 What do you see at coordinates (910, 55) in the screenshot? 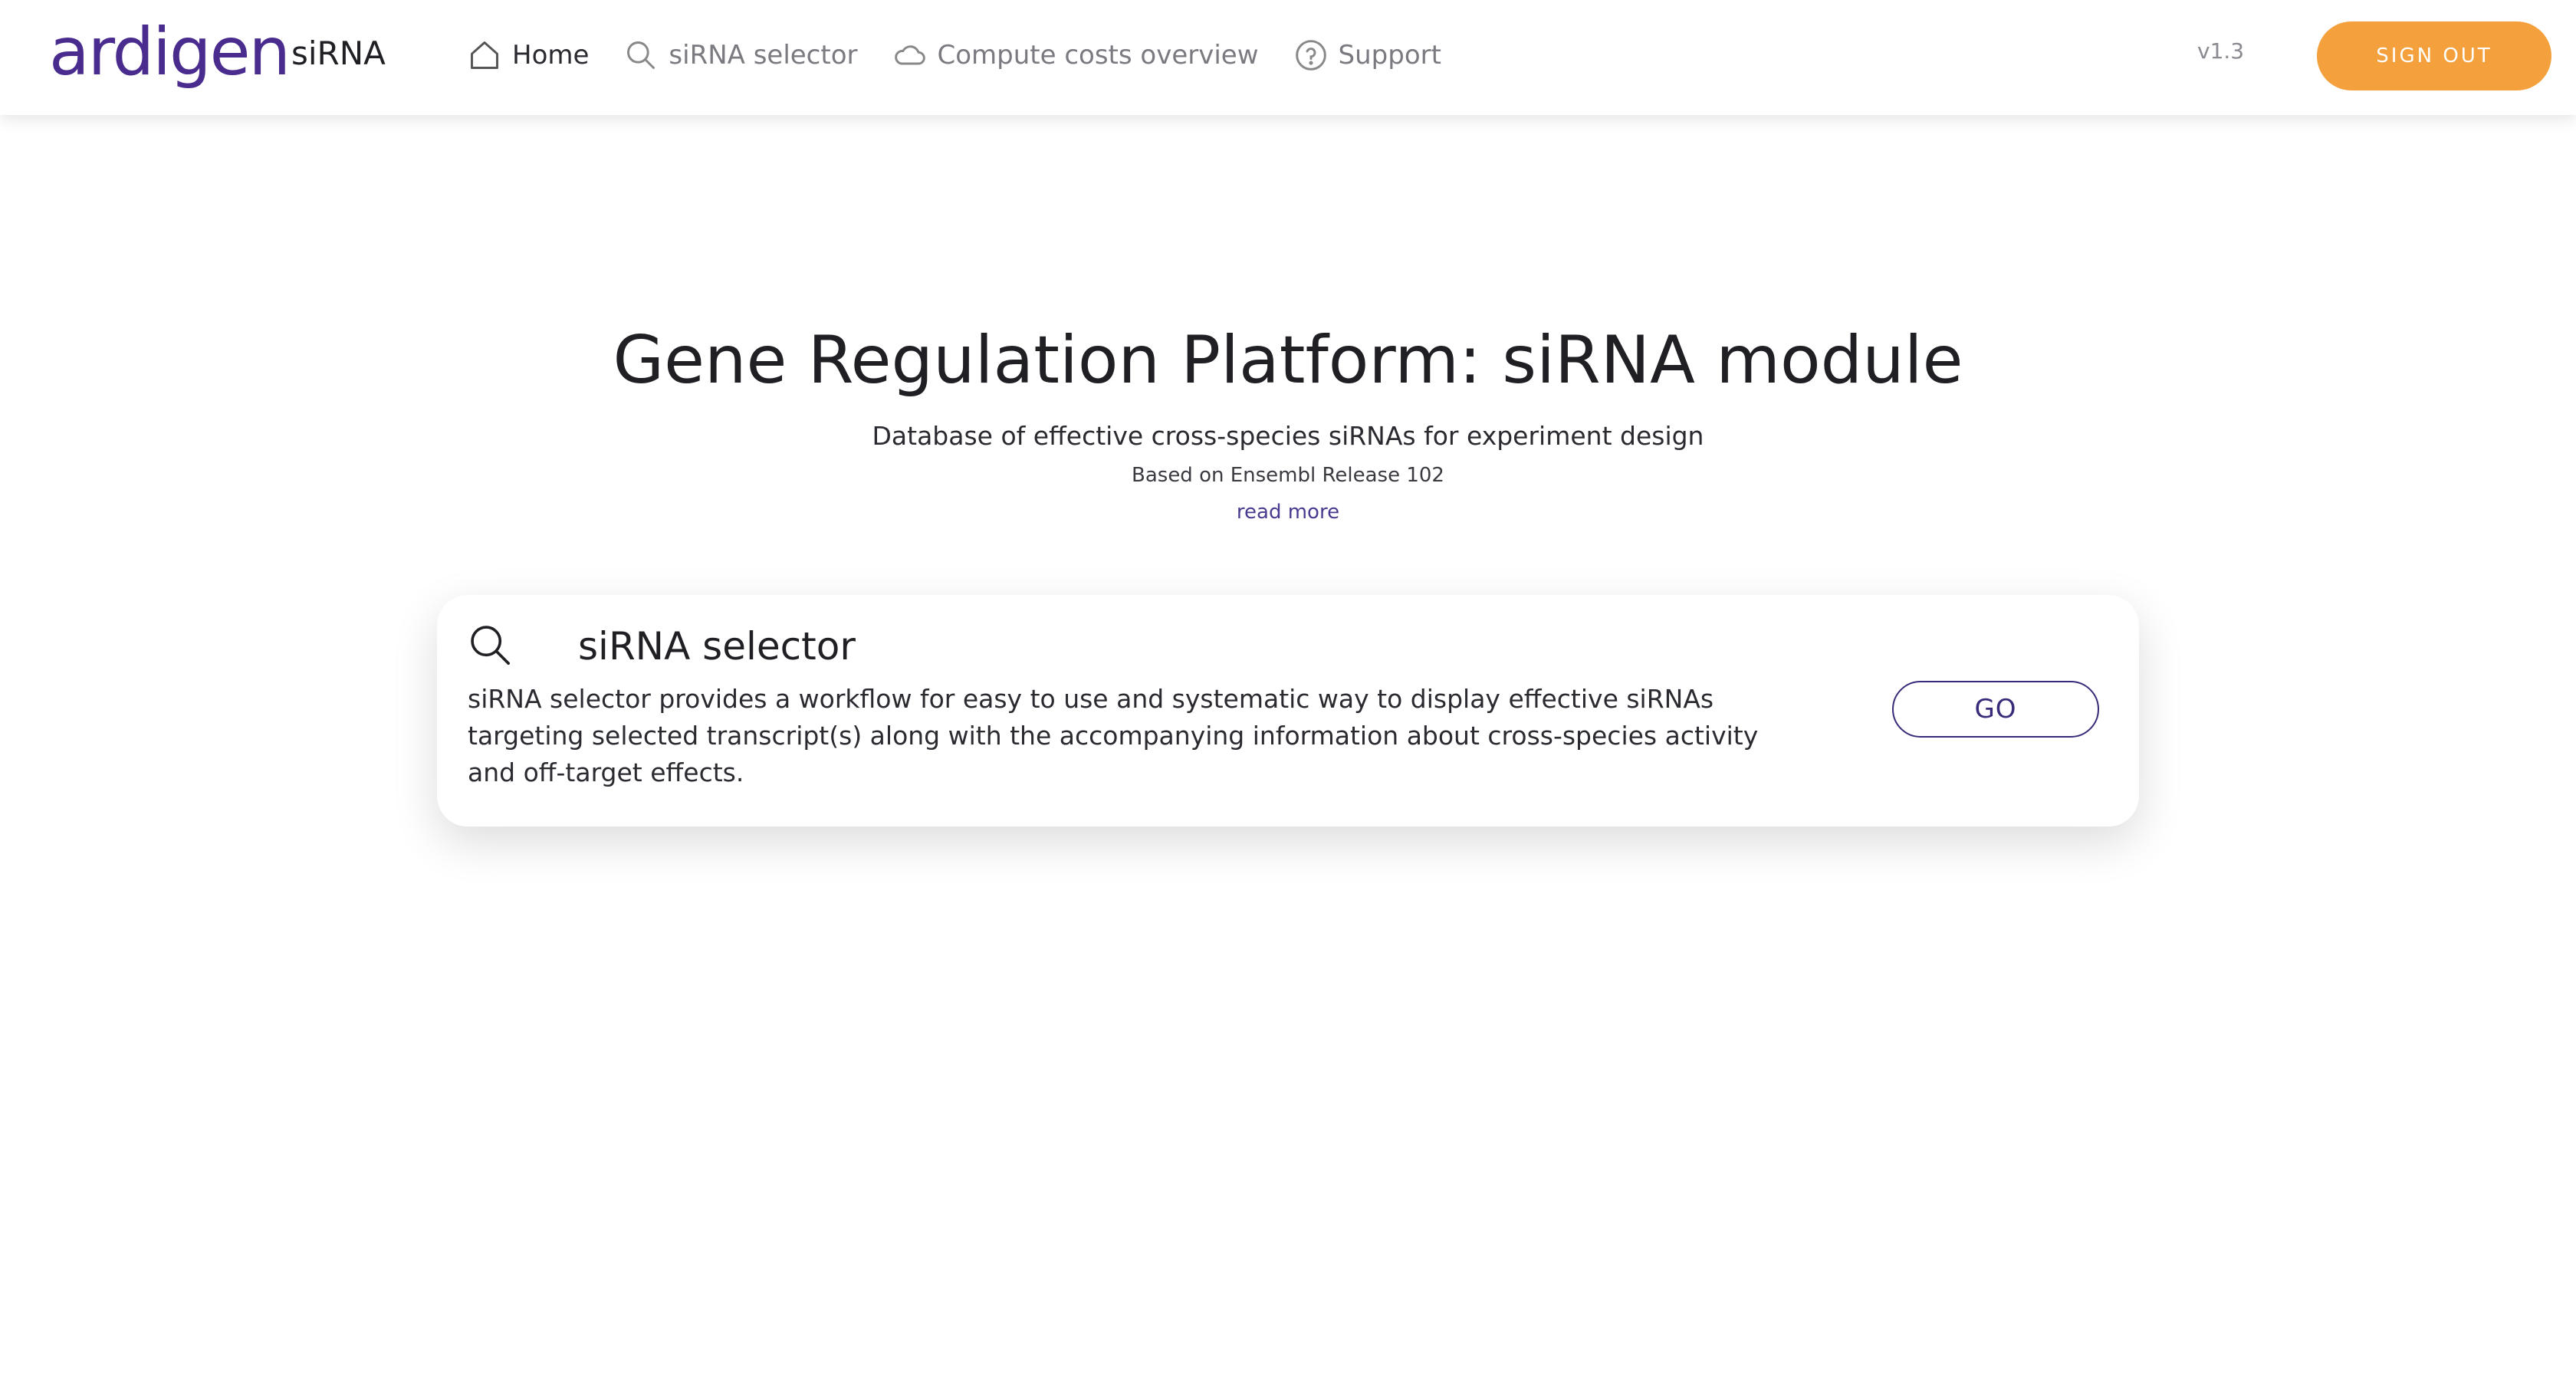
I see `cloud-icon` at bounding box center [910, 55].